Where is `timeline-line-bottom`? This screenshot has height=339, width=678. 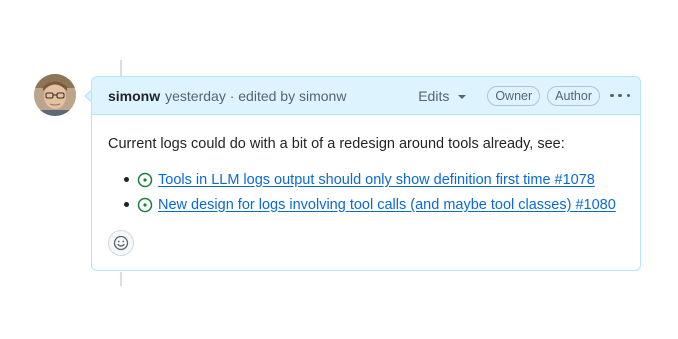 timeline-line-bottom is located at coordinates (121, 279).